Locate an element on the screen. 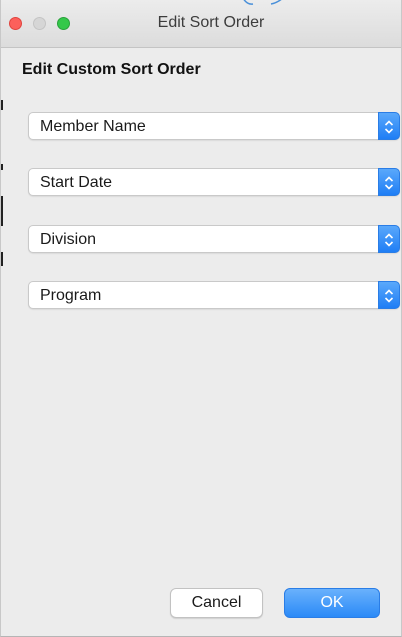 The width and height of the screenshot is (402, 637). sort-field-select-2: Start Date is located at coordinates (214, 182).